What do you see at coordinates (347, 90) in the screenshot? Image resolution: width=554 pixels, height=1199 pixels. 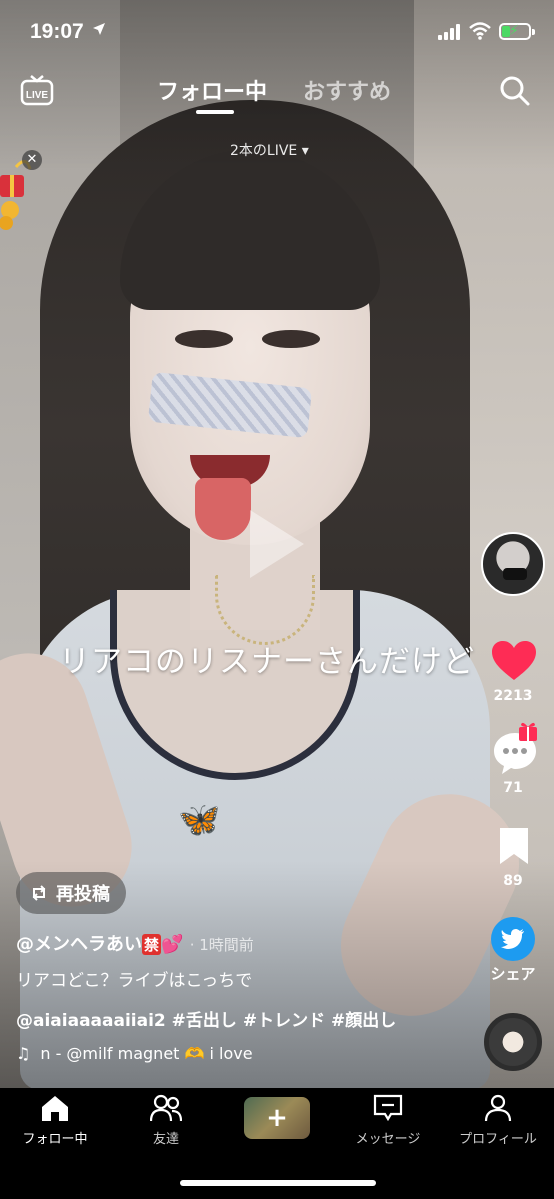 I see `tab-for-you: おすすめ` at bounding box center [347, 90].